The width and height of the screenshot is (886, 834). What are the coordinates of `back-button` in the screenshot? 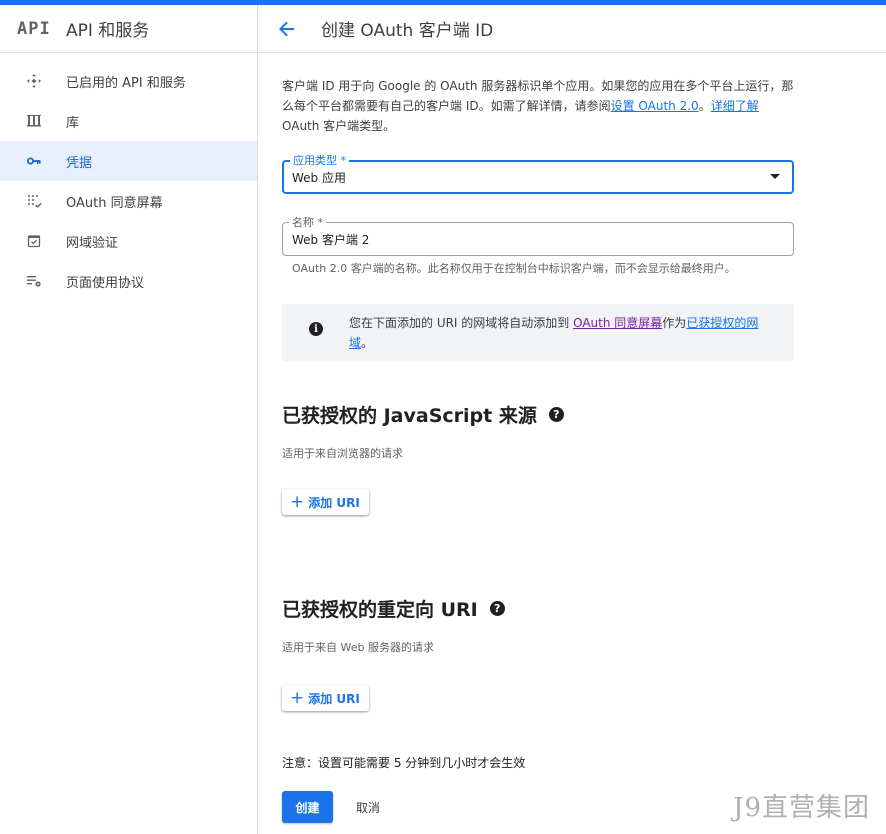 It's located at (287, 29).